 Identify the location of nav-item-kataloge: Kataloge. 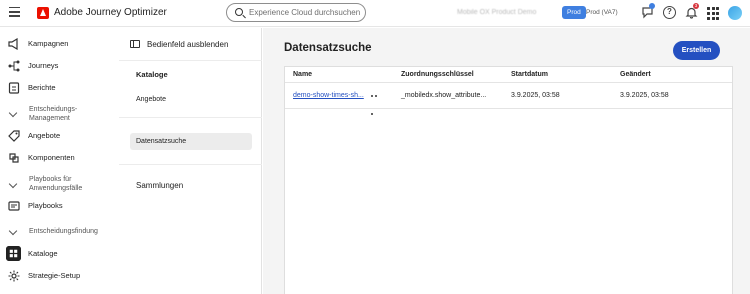
(54, 254).